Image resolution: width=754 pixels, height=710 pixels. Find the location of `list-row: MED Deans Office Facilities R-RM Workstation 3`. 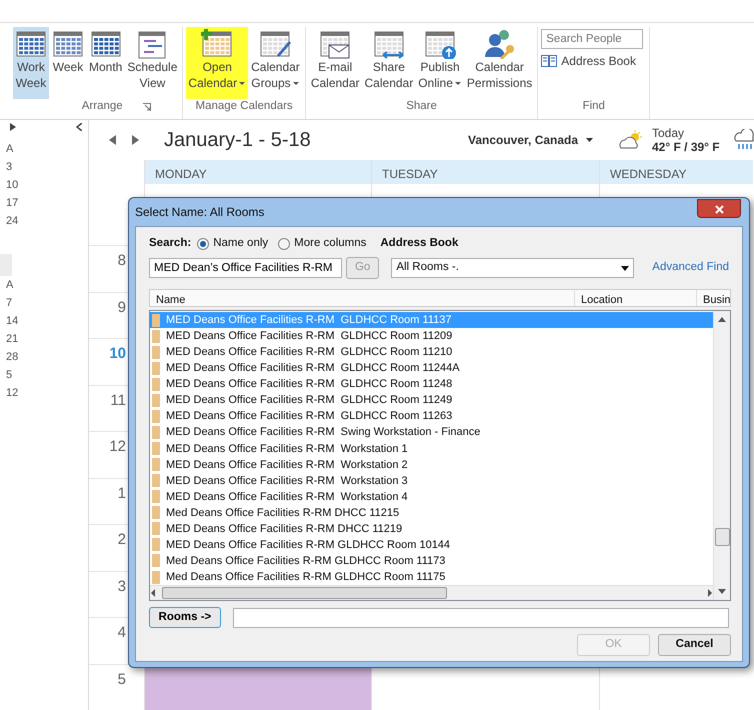

list-row: MED Deans Office Facilities R-RM Workstation 3 is located at coordinates (431, 480).